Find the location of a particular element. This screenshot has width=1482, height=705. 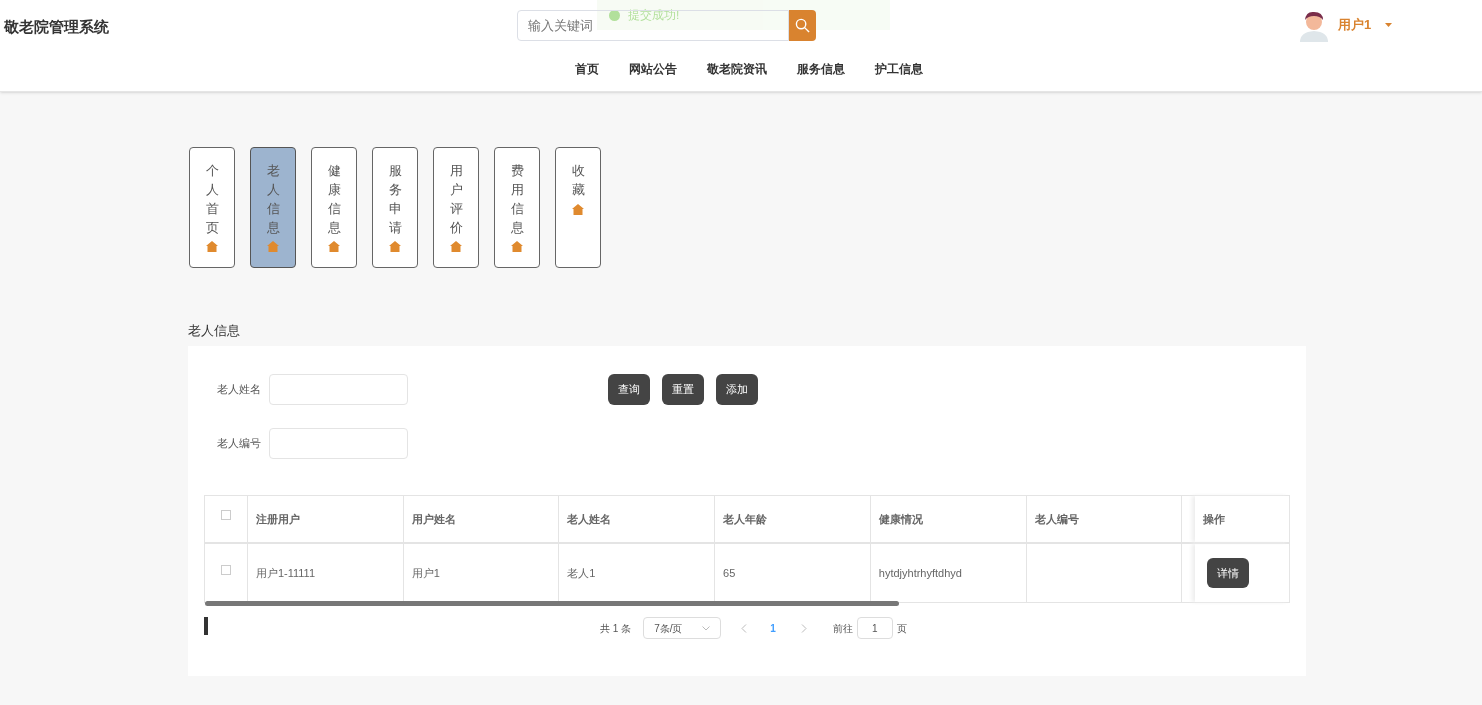

column-header: 老人编号 is located at coordinates (1104, 519).